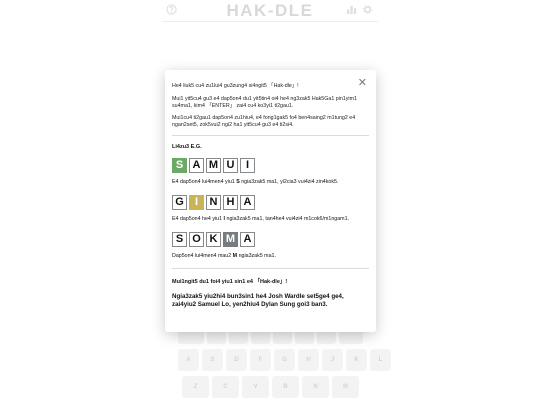 Image resolution: width=540 pixels, height=405 pixels. What do you see at coordinates (230, 165) in the screenshot?
I see `tile: U` at bounding box center [230, 165].